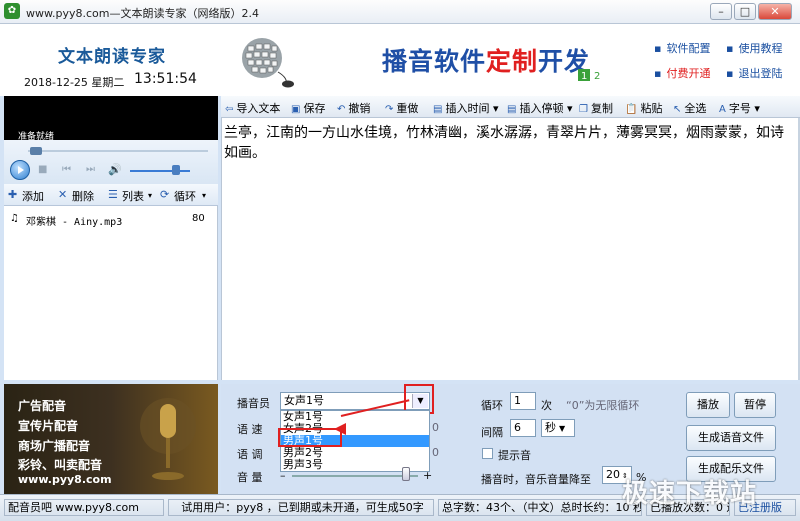 The width and height of the screenshot is (800, 521). What do you see at coordinates (722, 109) in the screenshot?
I see `font-size-icon: A` at bounding box center [722, 109].